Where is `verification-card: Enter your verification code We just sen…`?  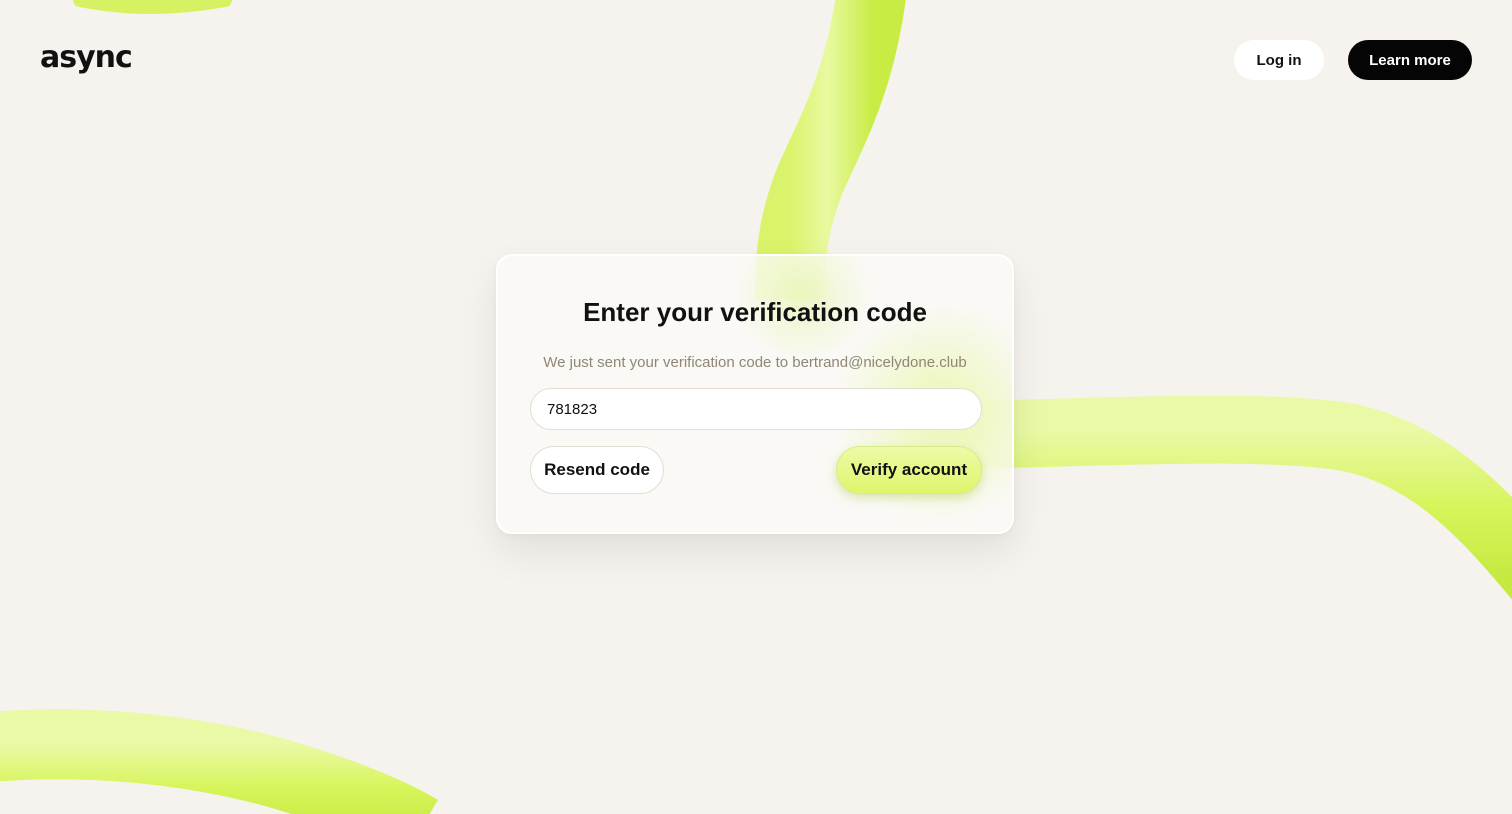 verification-card: Enter your verification code We just sen… is located at coordinates (755, 394).